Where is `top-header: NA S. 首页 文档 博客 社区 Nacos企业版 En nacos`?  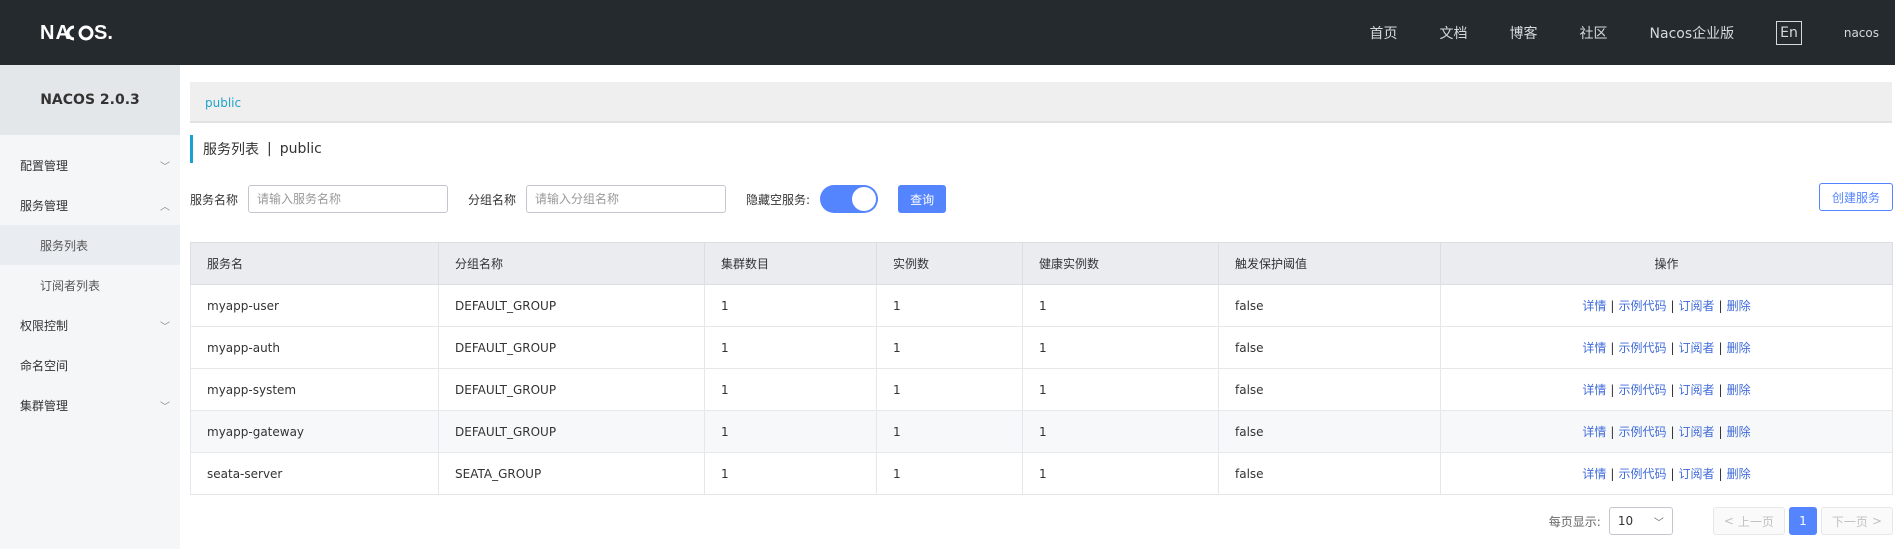 top-header: NA S. 首页 文档 博客 社区 Nacos企业版 En nacos is located at coordinates (947, 32).